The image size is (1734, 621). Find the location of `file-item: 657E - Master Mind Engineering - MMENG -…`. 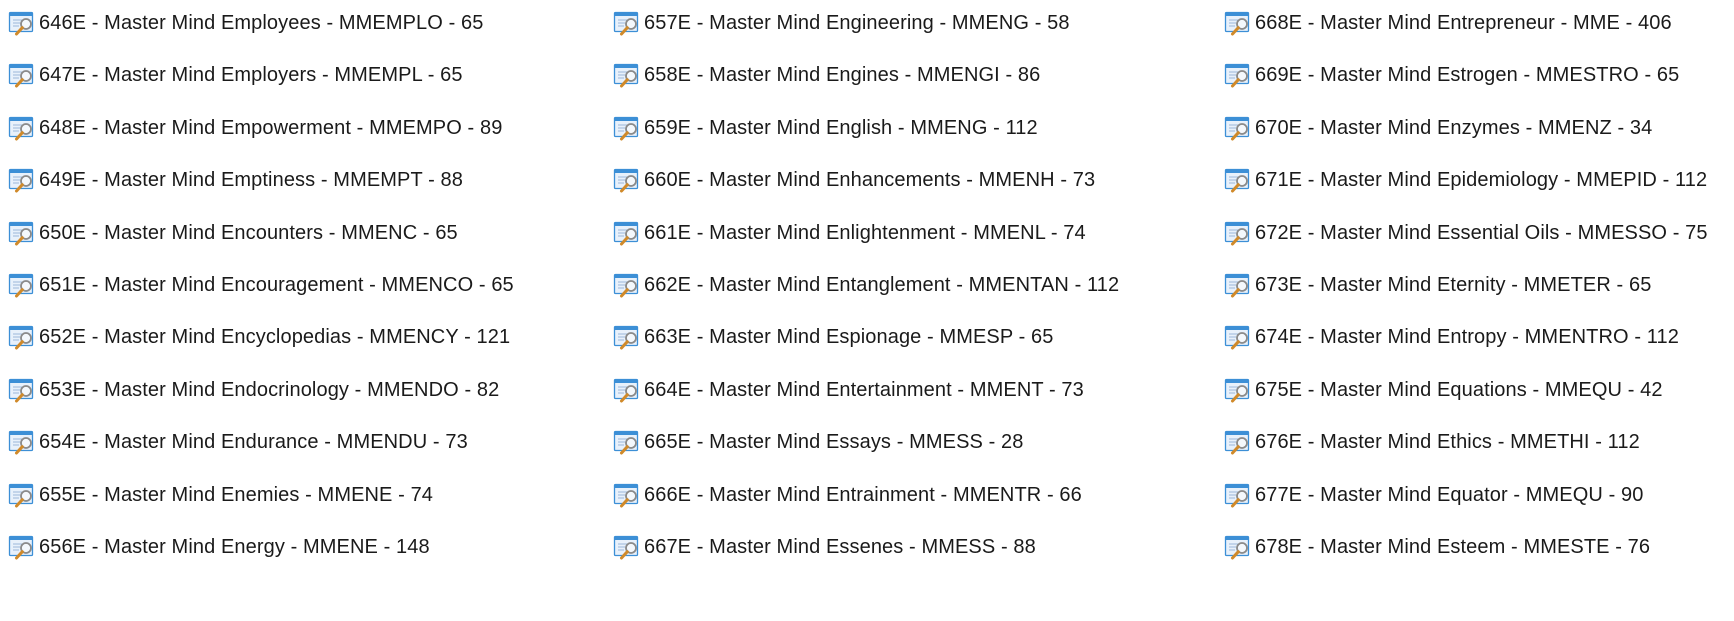

file-item: 657E - Master Mind Engineering - MMENG -… is located at coordinates (841, 23).